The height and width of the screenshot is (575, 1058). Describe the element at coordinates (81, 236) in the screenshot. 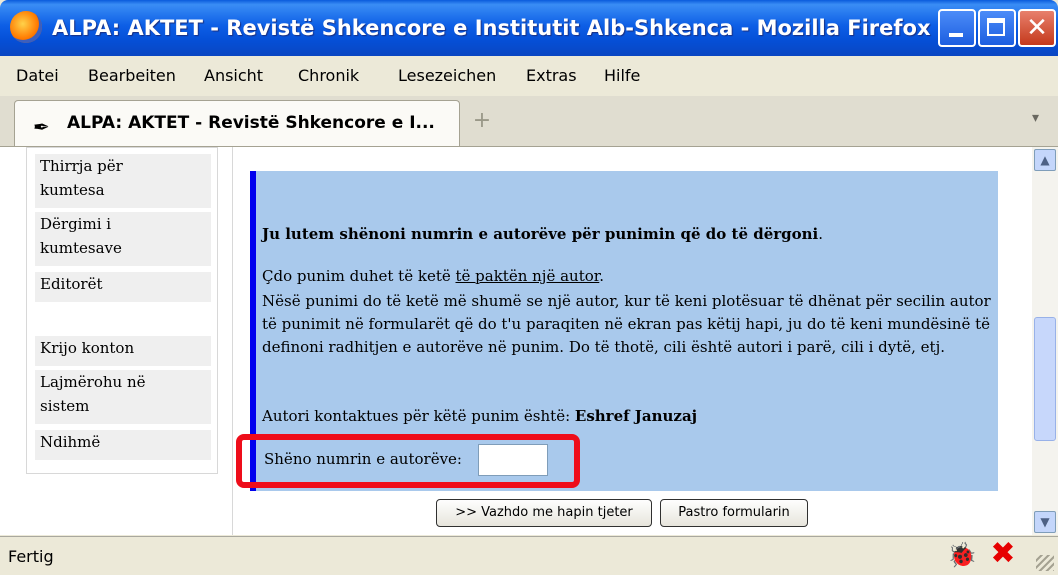

I see `sidebar-item-label: Dërgimi i kumtesave` at that location.